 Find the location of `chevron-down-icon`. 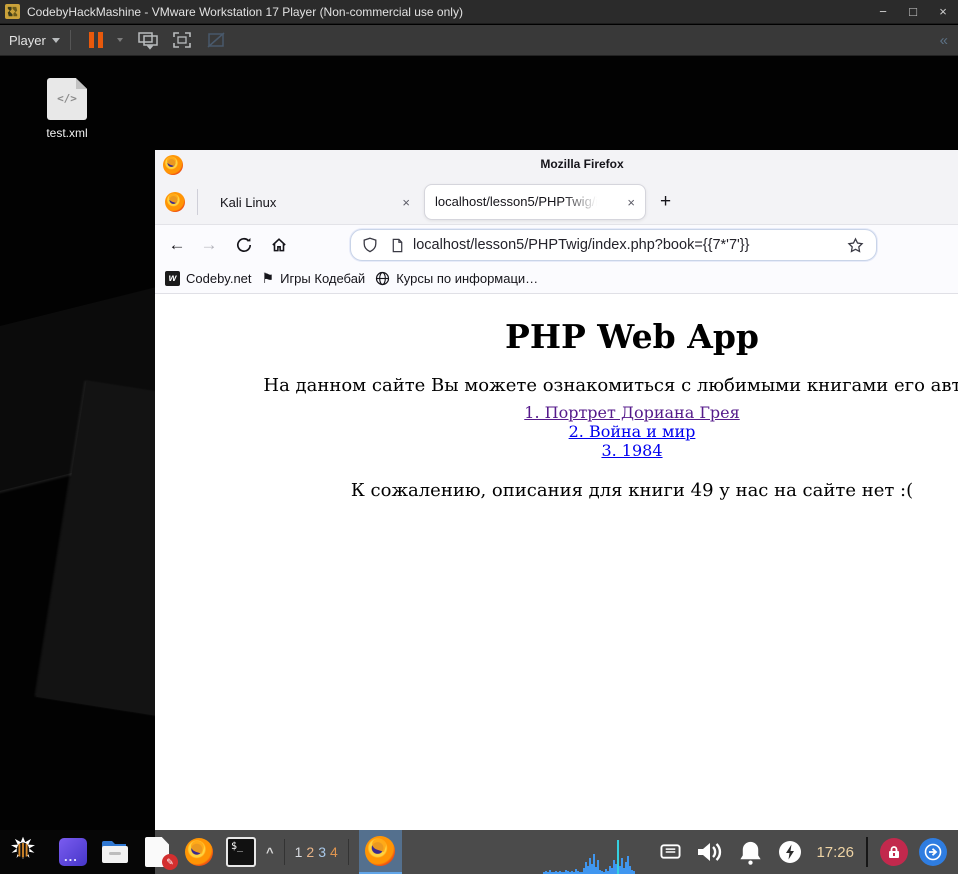

chevron-down-icon is located at coordinates (55, 40).